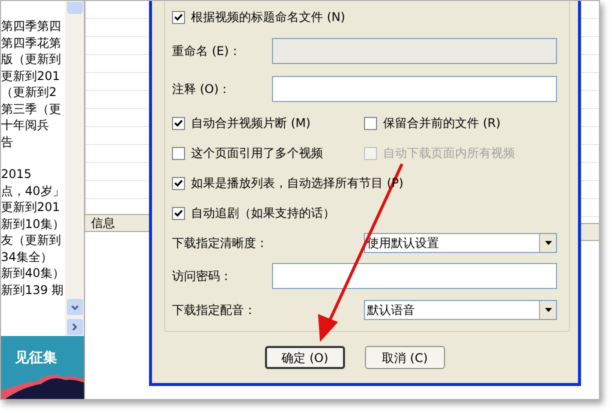 Image resolution: width=613 pixels, height=413 pixels. I want to click on column-header: 信息, so click(117, 223).